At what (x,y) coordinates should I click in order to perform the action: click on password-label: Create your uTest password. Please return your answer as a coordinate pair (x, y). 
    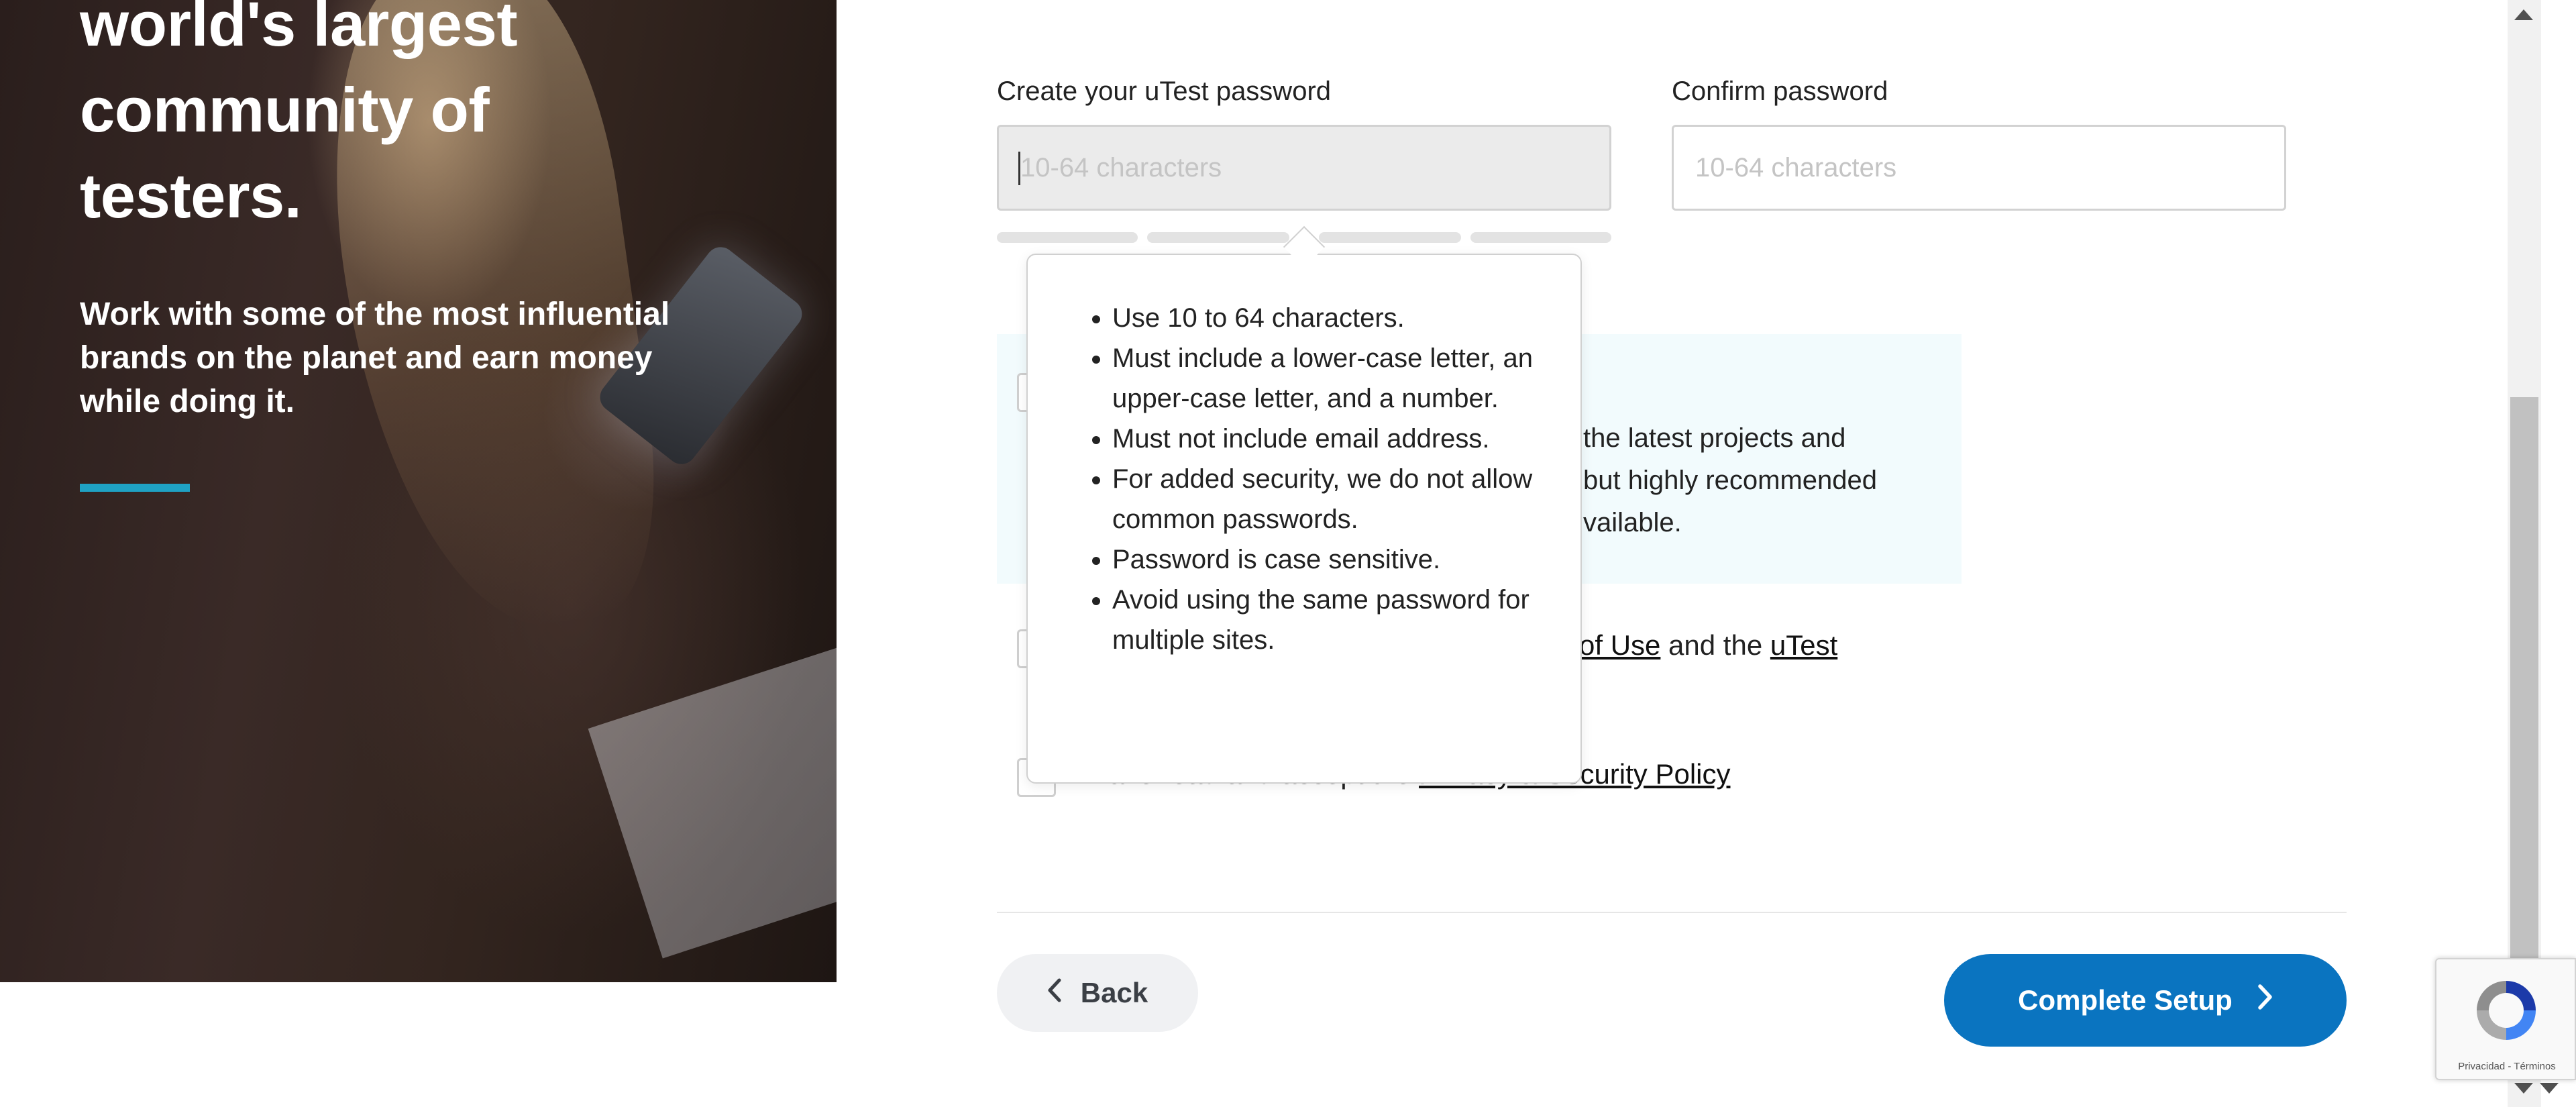
    Looking at the image, I should click on (1164, 91).